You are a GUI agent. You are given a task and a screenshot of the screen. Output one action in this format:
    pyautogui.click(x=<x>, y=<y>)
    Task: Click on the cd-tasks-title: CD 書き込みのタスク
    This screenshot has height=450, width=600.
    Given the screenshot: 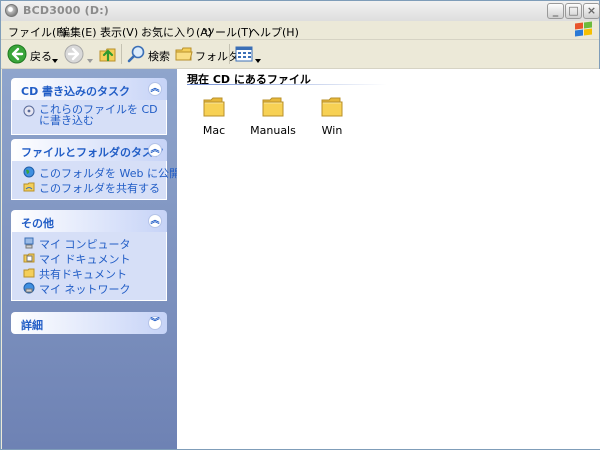 What is the action you would take?
    pyautogui.click(x=76, y=91)
    